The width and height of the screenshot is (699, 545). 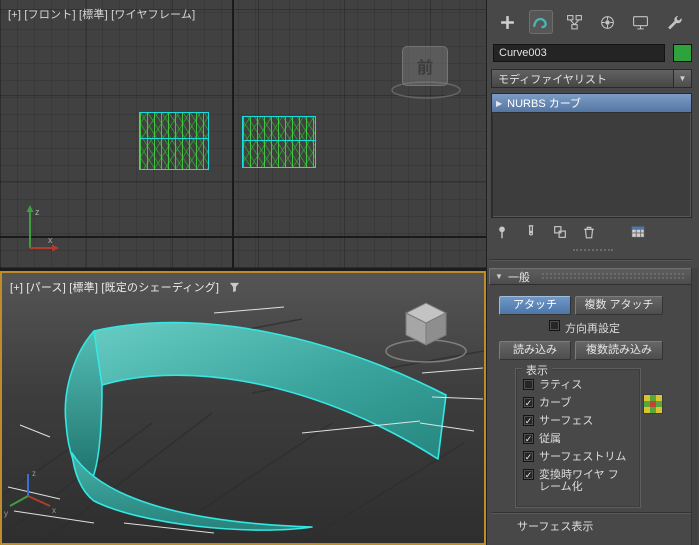 I want to click on rollout-general-header: ▼ 一般, so click(x=590, y=276).